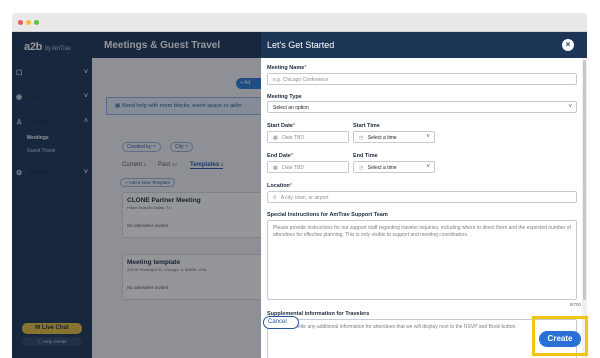 This screenshot has width=600, height=358. I want to click on start-time-select: ◷ Select a time ˅, so click(394, 137).